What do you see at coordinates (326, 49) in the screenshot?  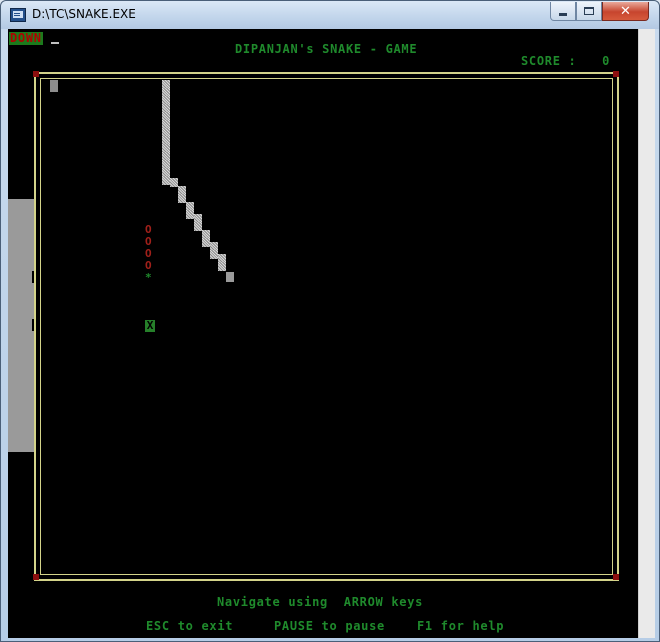 I see `game-title: DIPANJAN's SNAKE - GAME` at bounding box center [326, 49].